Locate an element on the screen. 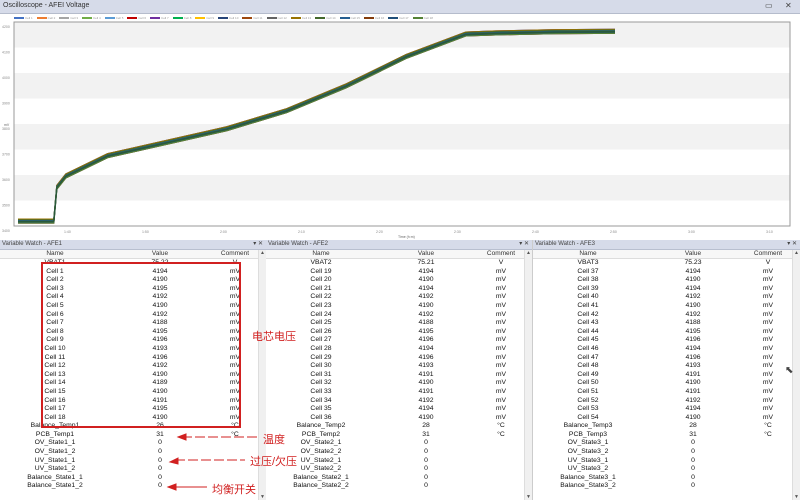  table-row: PCB_Temp1 31 °C is located at coordinates (133, 435).